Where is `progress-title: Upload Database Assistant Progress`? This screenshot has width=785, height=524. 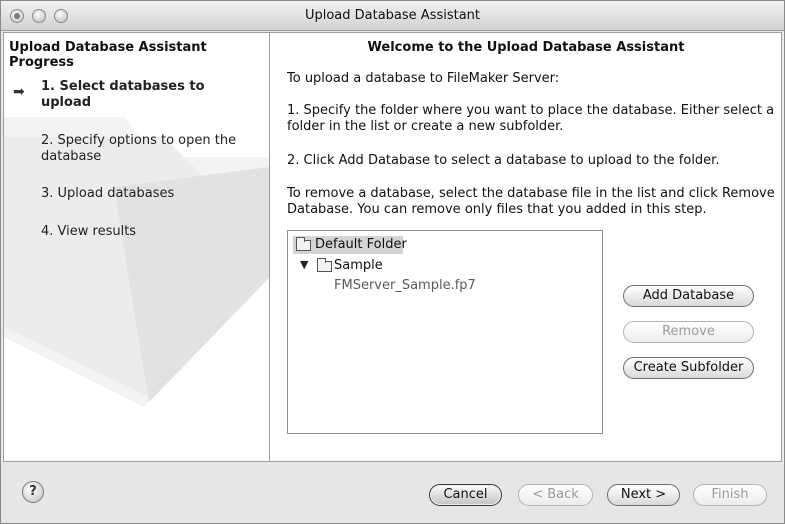 progress-title: Upload Database Assistant Progress is located at coordinates (108, 55).